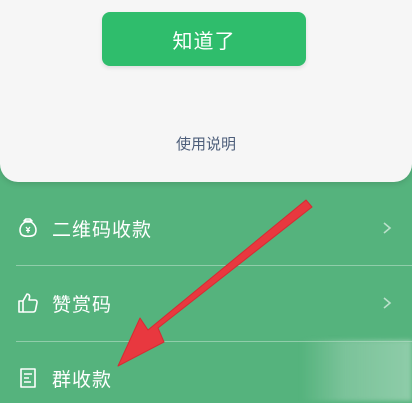 This screenshot has height=403, width=412. Describe the element at coordinates (206, 143) in the screenshot. I see `usage-instructions-link: 使用说明` at that location.